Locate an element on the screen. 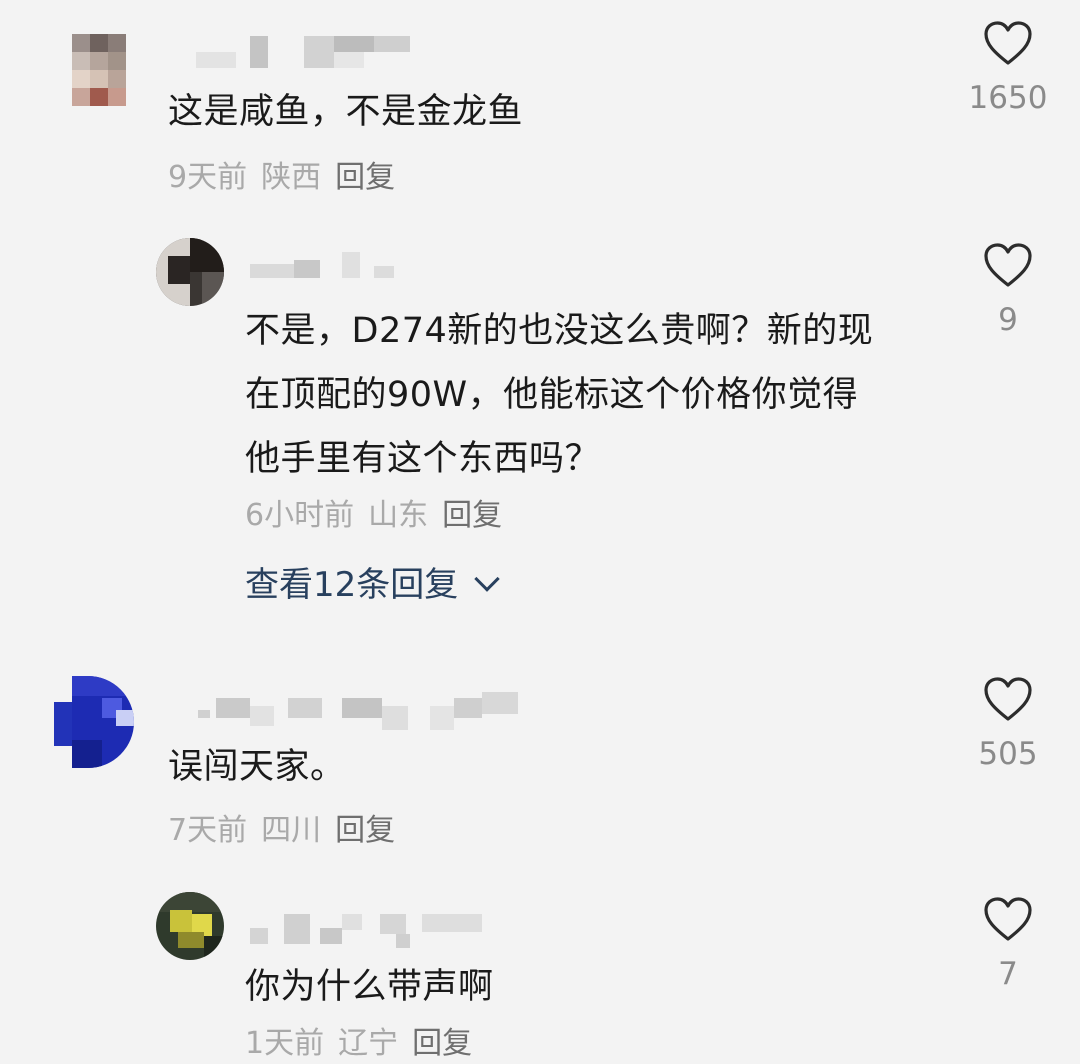 The height and width of the screenshot is (1064, 1080). reply-location: 山东 is located at coordinates (398, 515).